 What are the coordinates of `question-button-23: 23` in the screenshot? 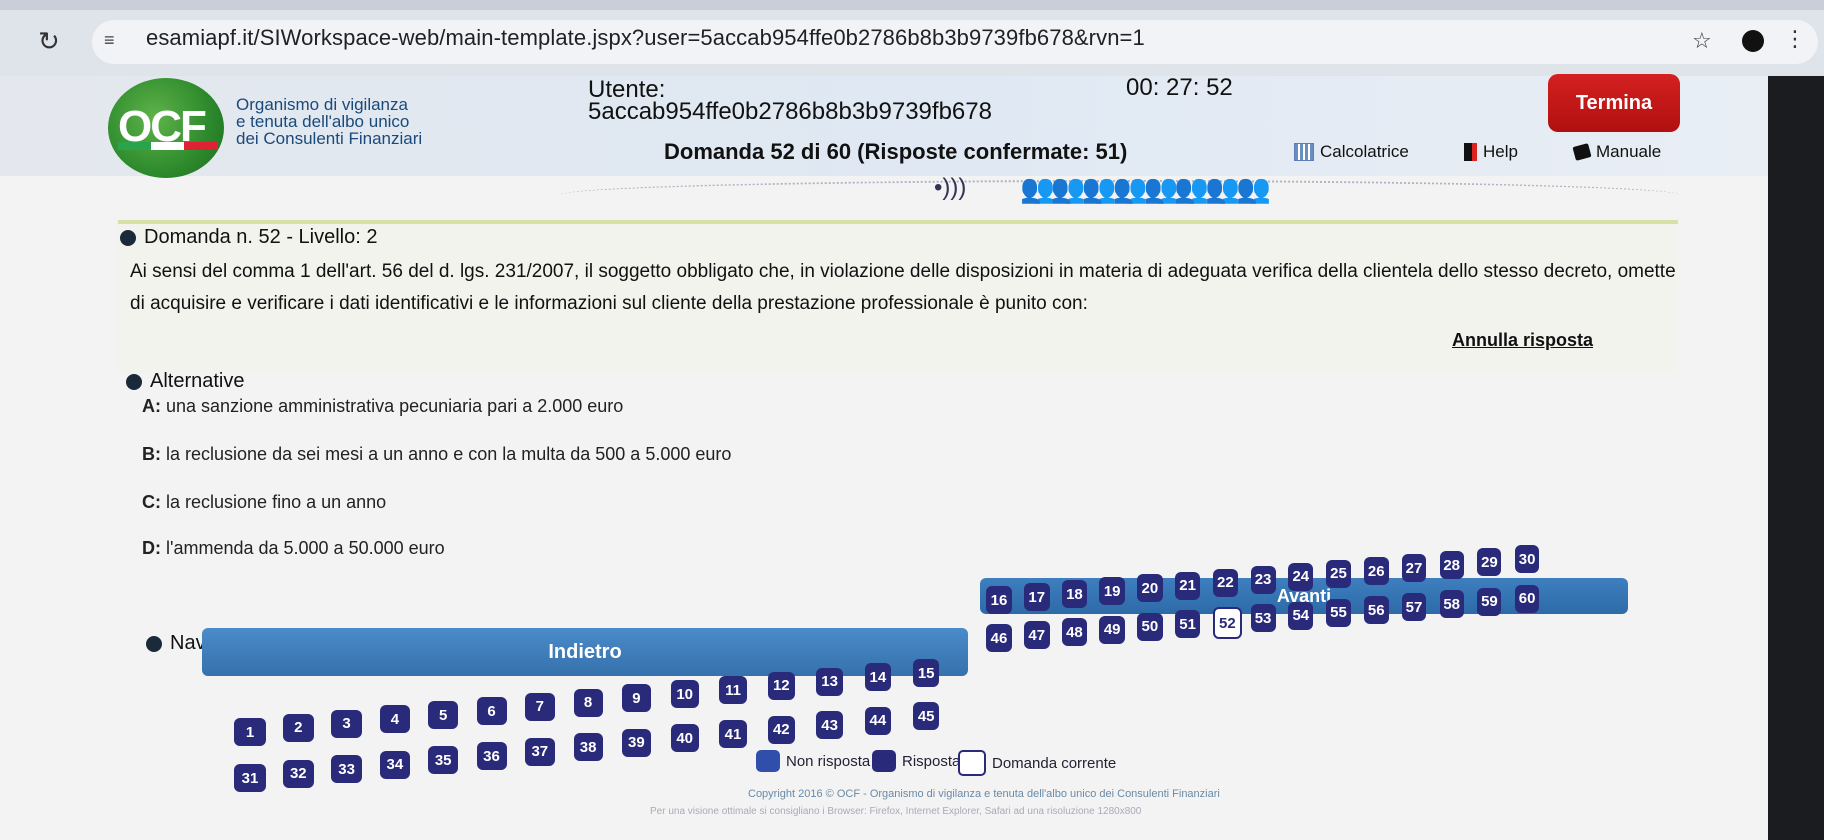 It's located at (1263, 579).